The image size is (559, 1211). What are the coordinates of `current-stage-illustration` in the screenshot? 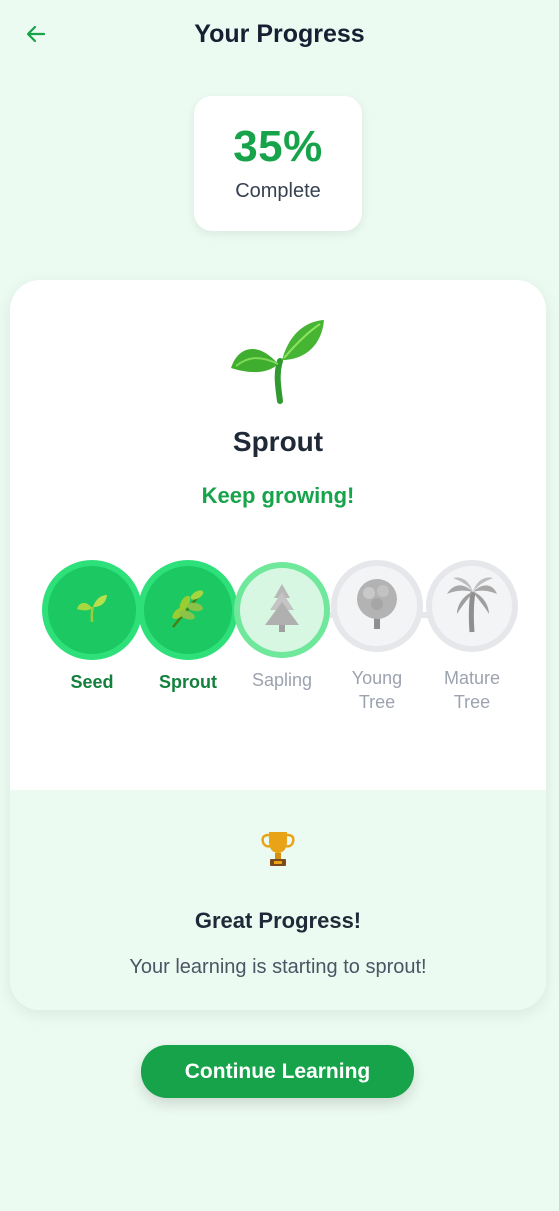 It's located at (278, 363).